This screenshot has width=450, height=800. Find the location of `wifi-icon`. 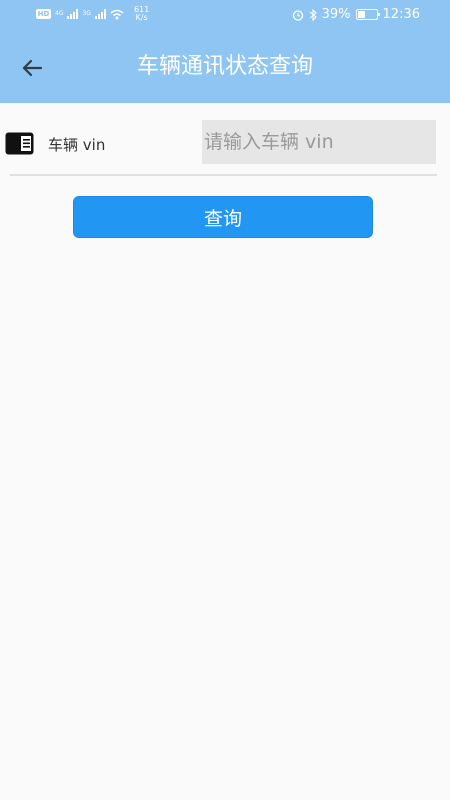

wifi-icon is located at coordinates (117, 14).